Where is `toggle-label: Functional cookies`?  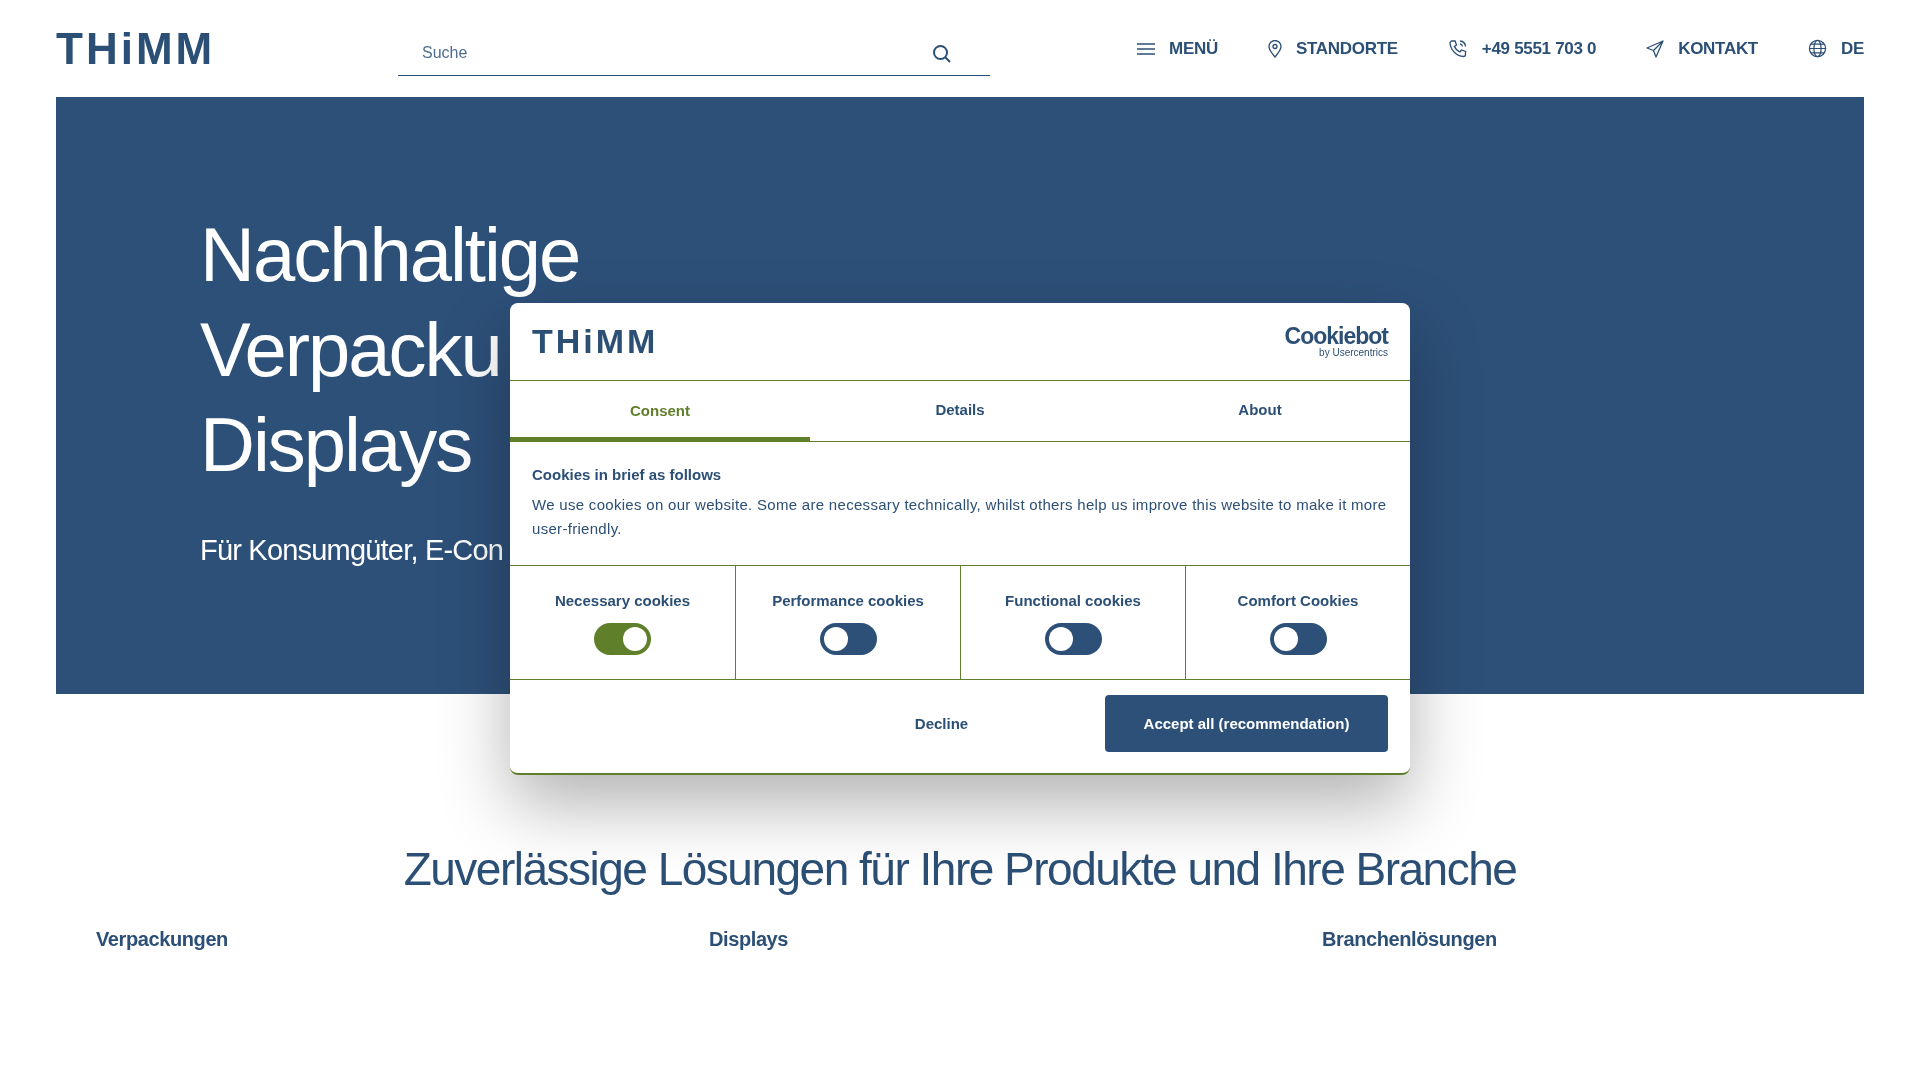
toggle-label: Functional cookies is located at coordinates (1073, 600).